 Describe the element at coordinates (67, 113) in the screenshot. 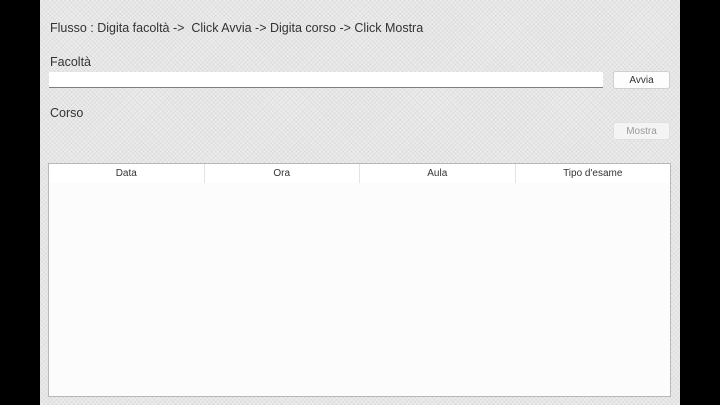

I see `corso-label: Corso` at that location.